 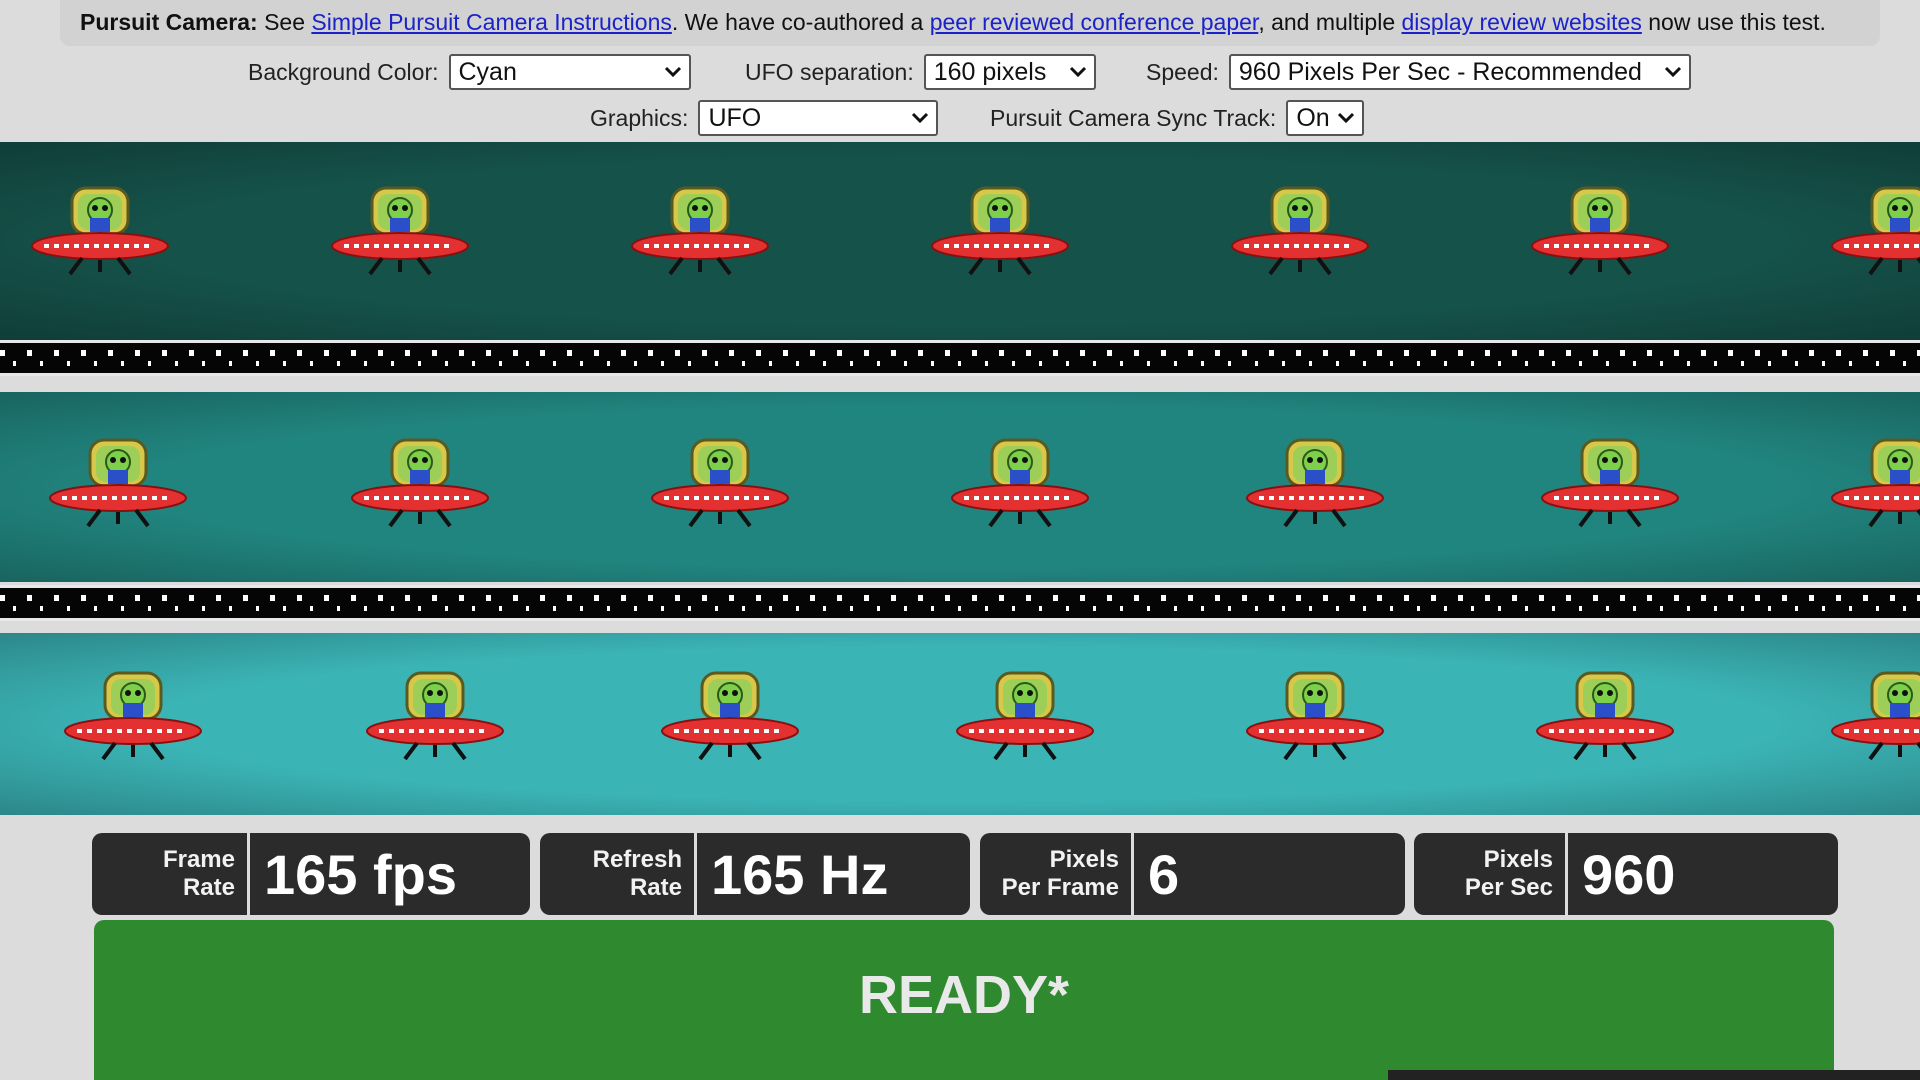 I want to click on pixels-per-sec-stat: Pixels Per Sec 960, so click(x=1626, y=874).